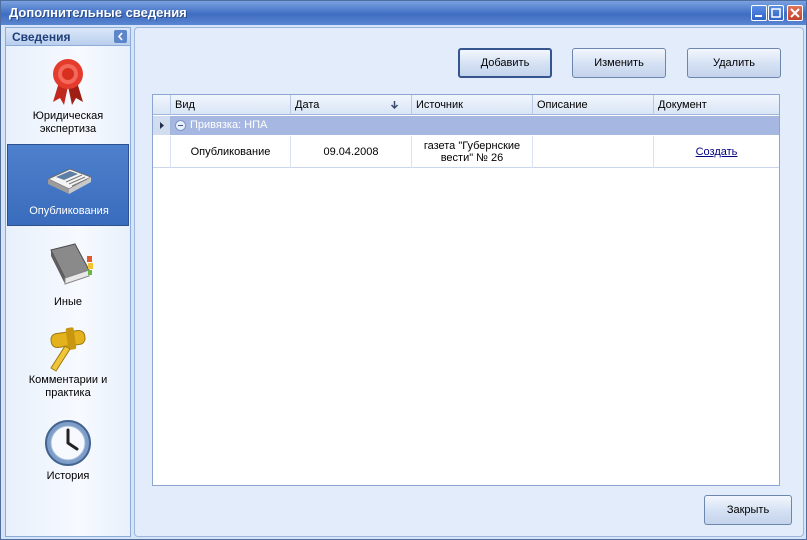 This screenshot has width=807, height=540. I want to click on cell-document: Создать, so click(716, 152).